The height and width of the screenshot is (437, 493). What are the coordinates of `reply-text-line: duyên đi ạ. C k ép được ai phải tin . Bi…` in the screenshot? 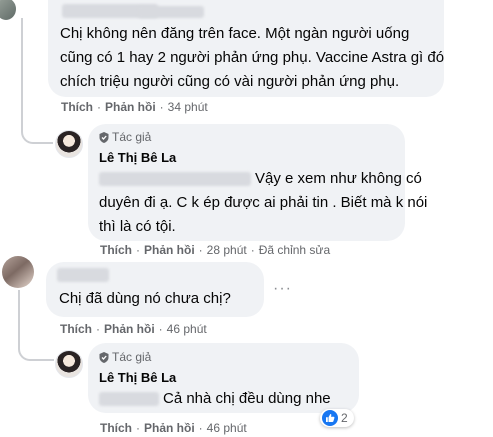 It's located at (263, 202).